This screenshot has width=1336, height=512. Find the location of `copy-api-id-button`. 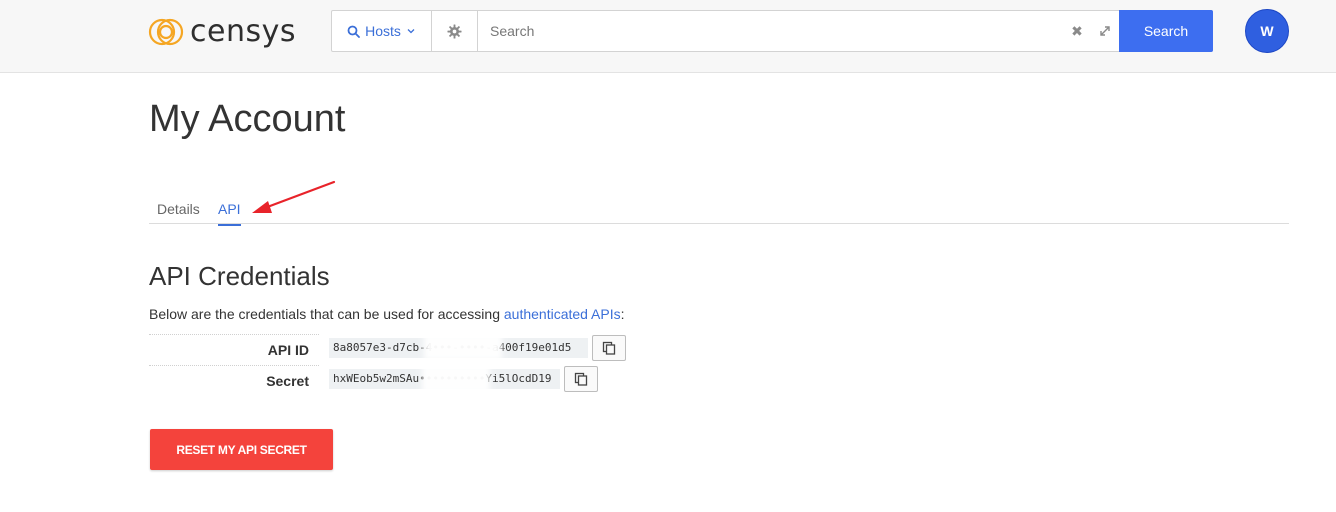

copy-api-id-button is located at coordinates (609, 348).